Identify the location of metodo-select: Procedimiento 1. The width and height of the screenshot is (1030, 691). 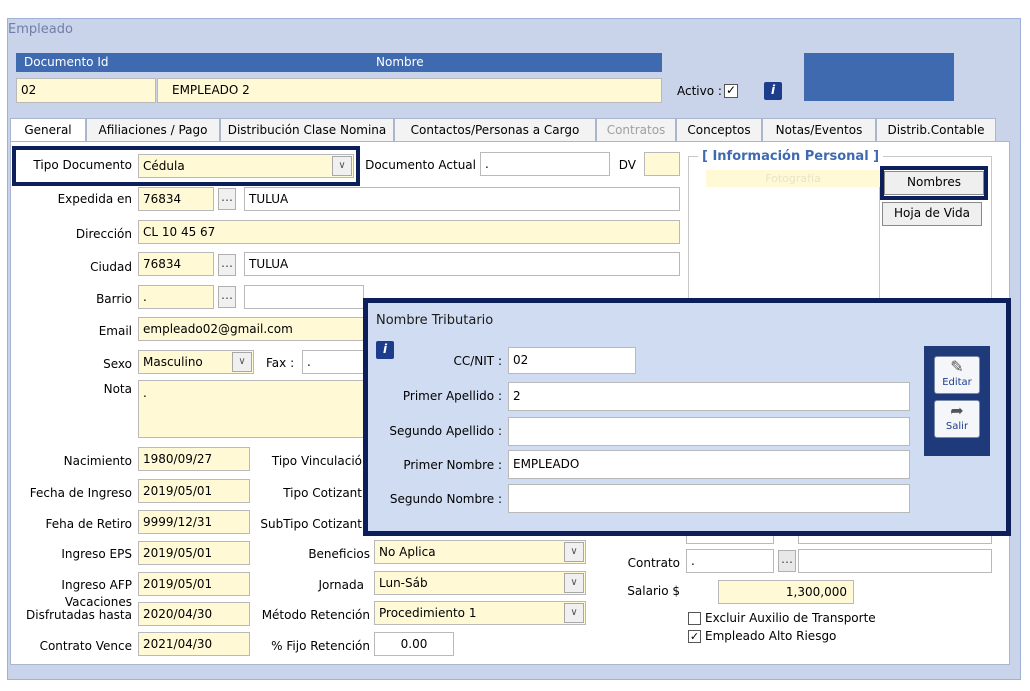
(480, 613).